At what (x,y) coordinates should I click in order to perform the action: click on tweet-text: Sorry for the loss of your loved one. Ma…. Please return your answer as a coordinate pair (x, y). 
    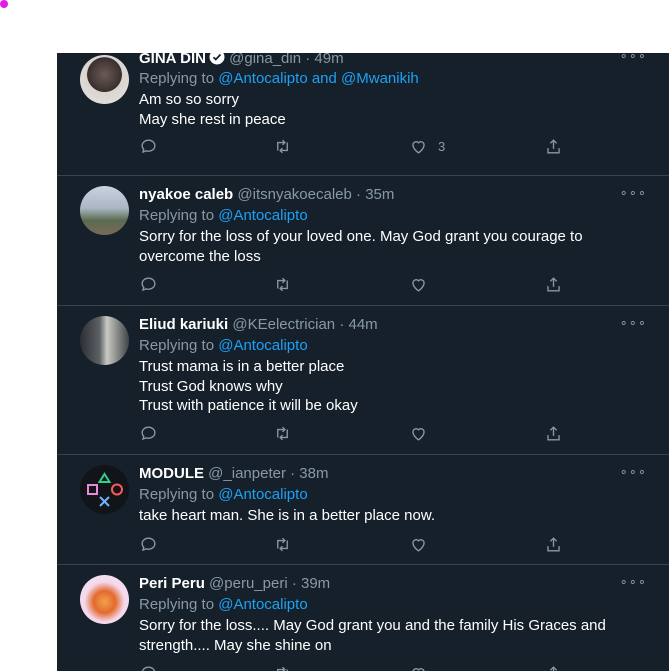
    Looking at the image, I should click on (389, 246).